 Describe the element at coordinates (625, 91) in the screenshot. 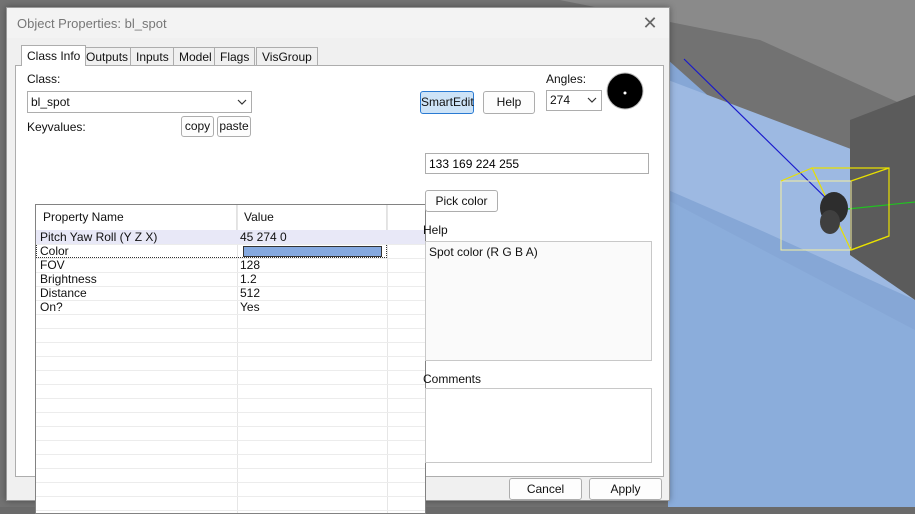

I see `angle-dial-icon` at that location.